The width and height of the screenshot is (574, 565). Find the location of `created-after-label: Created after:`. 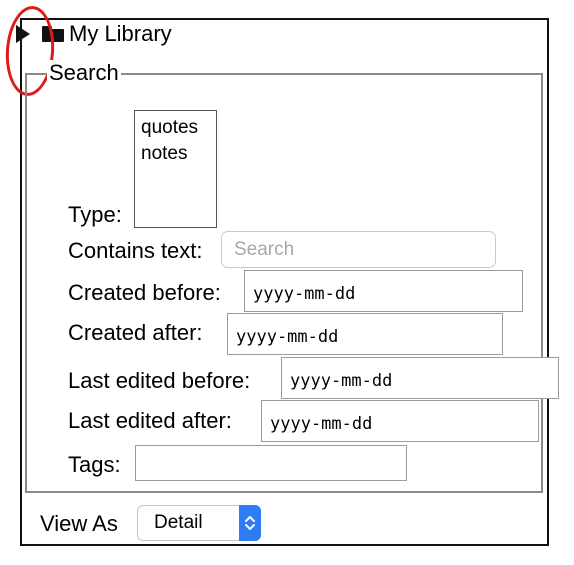

created-after-label: Created after: is located at coordinates (135, 332).